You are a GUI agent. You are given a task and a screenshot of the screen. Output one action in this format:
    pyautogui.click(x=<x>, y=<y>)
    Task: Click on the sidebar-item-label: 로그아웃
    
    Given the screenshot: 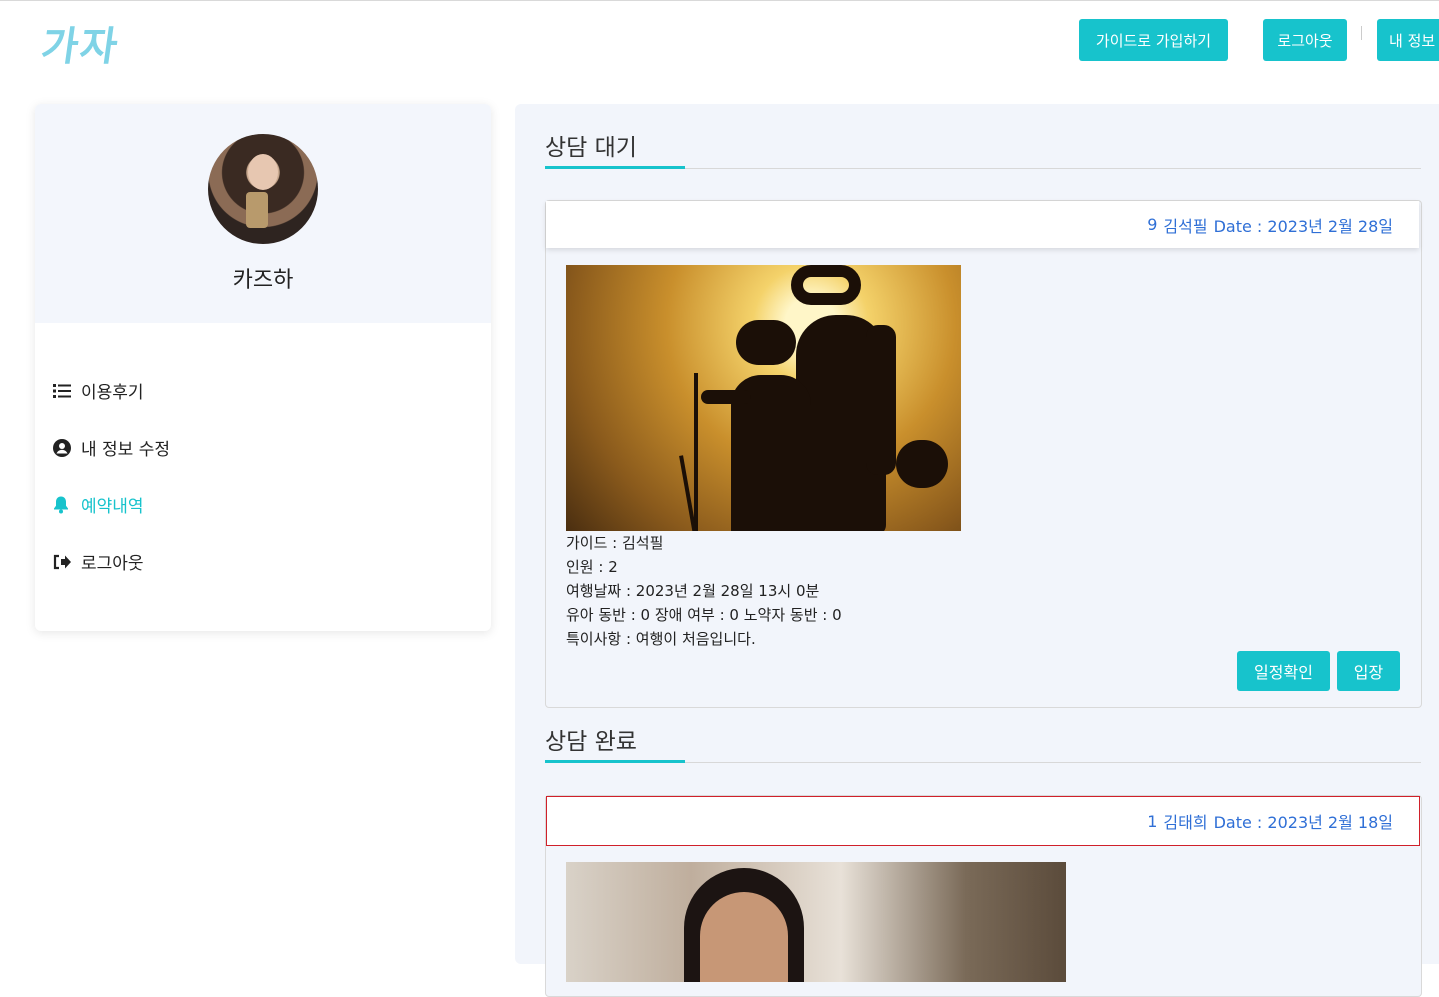 What is the action you would take?
    pyautogui.click(x=112, y=564)
    